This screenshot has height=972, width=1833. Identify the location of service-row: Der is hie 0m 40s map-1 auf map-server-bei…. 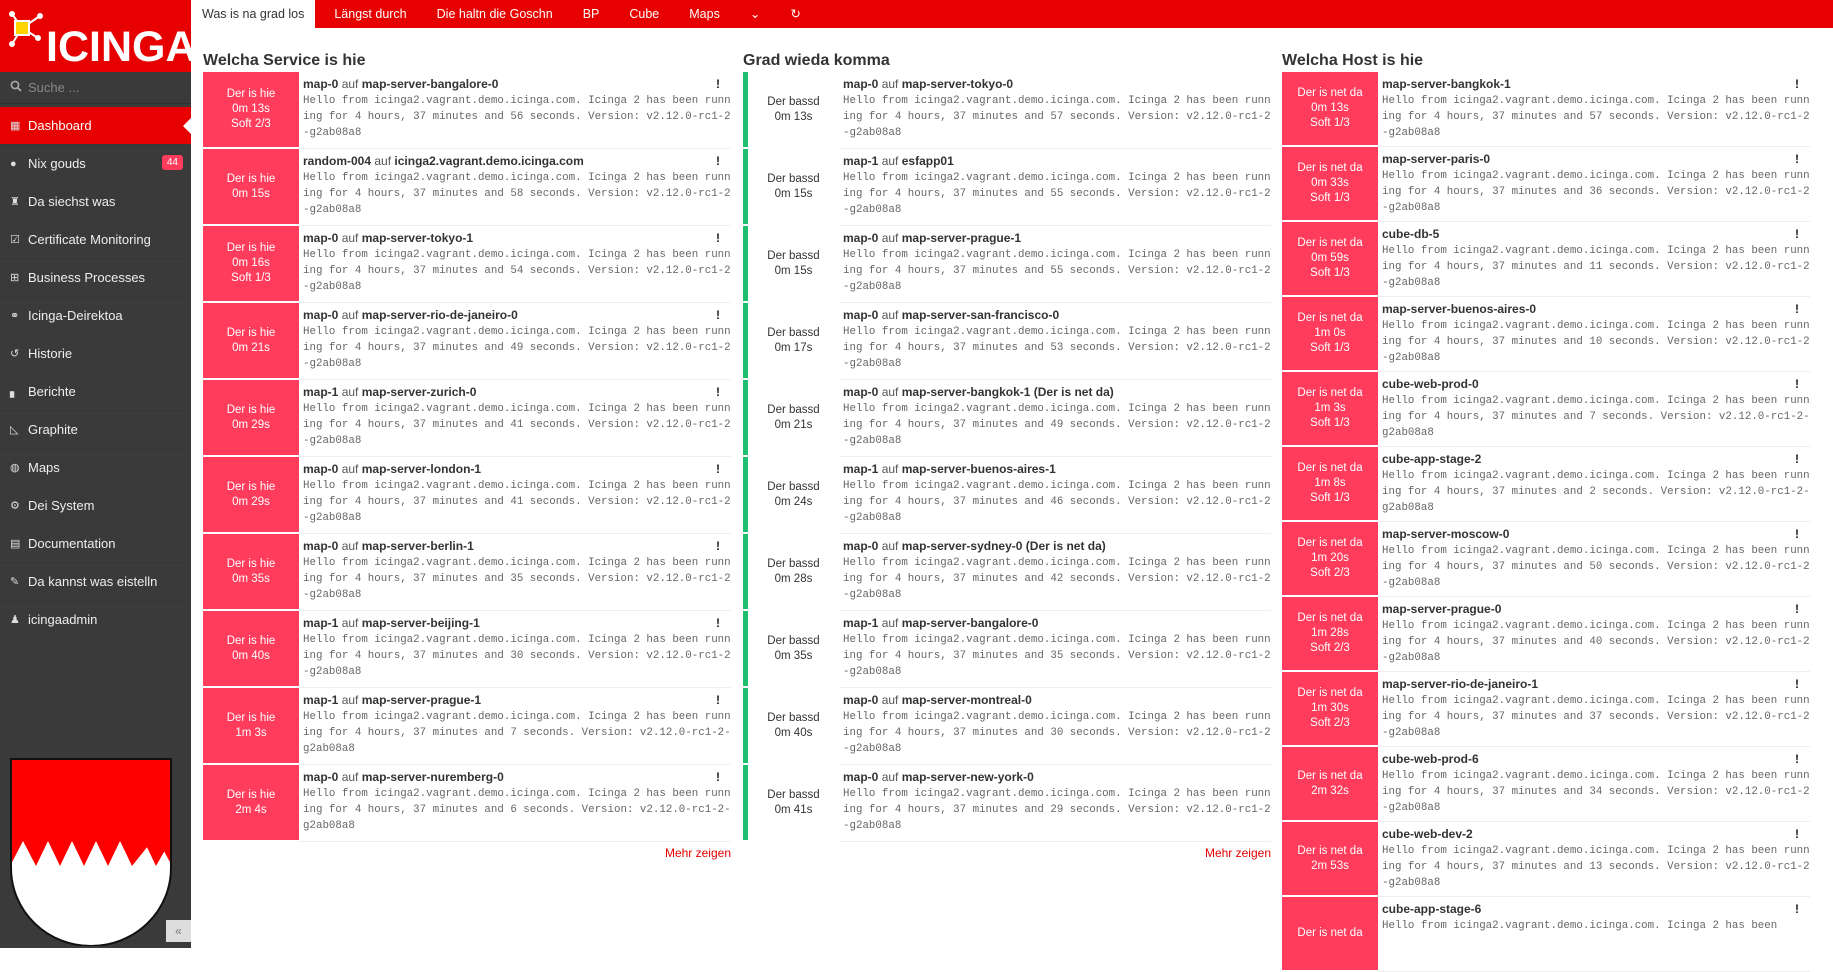
(467, 649).